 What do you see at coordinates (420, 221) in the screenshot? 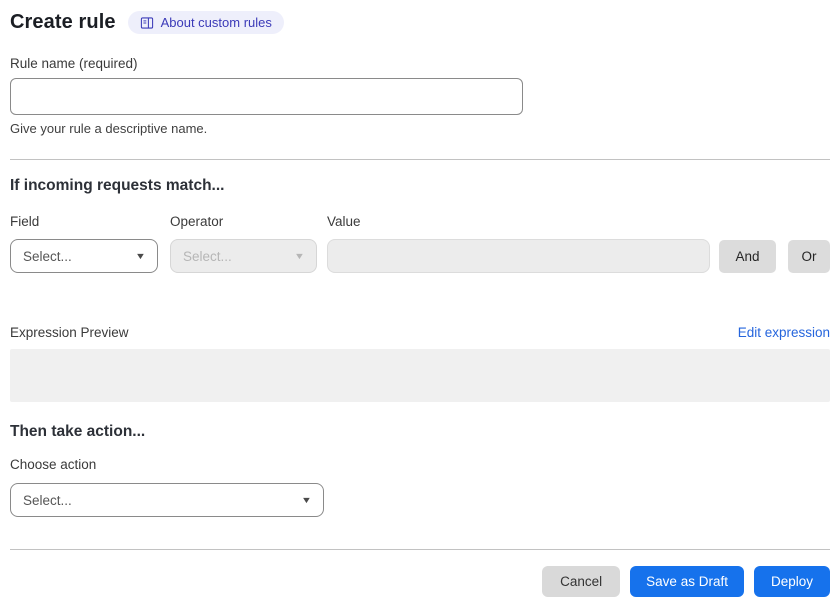
I see `match-column-labels: Field Operator Value` at bounding box center [420, 221].